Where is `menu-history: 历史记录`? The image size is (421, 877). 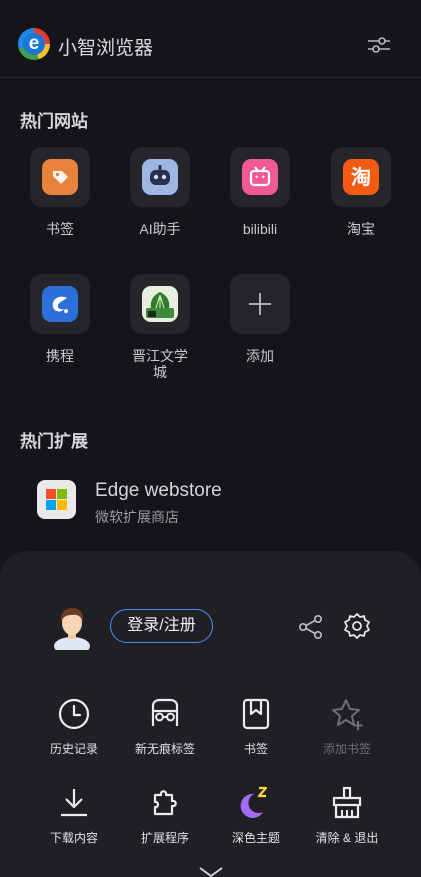
menu-history: 历史记录 is located at coordinates (74, 727).